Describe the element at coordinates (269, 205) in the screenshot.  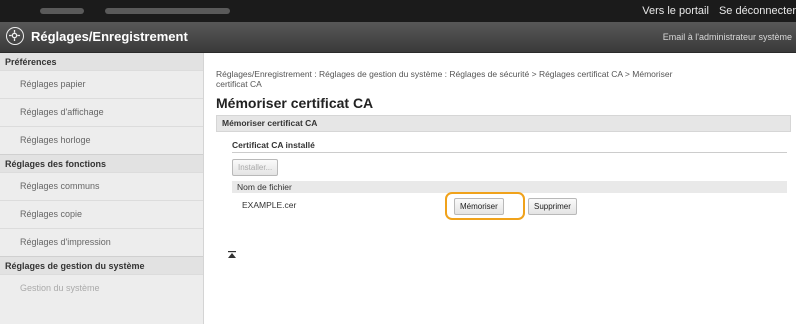
I see `certificate-file-name: EXAMPLE.cer` at that location.